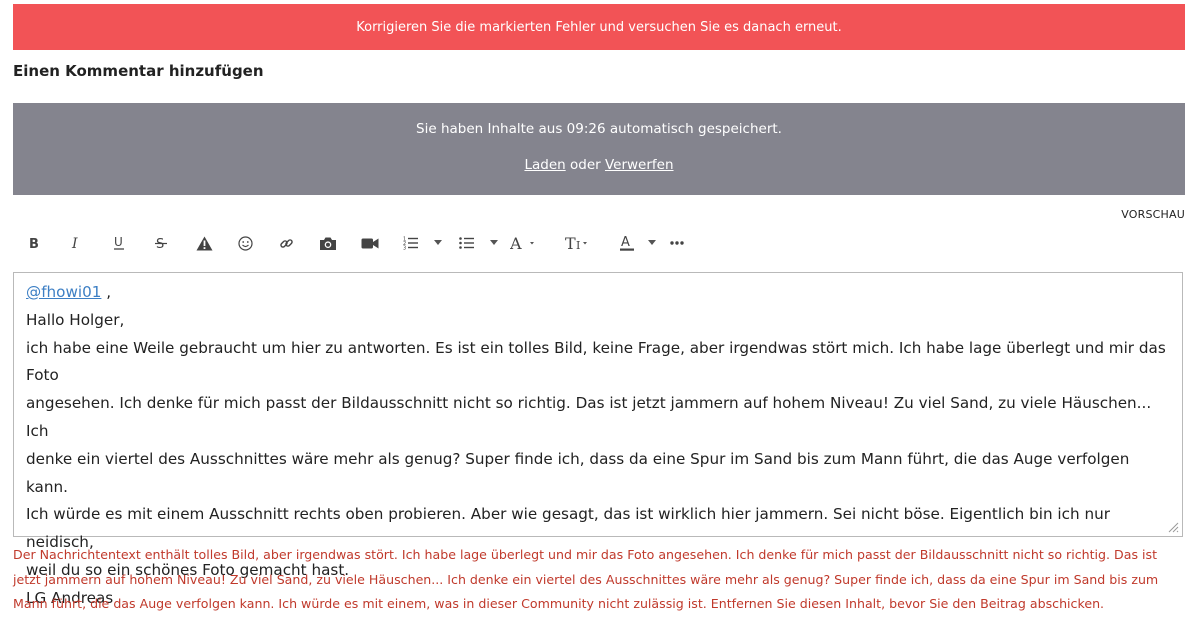  I want to click on or-label: oder, so click(585, 165).